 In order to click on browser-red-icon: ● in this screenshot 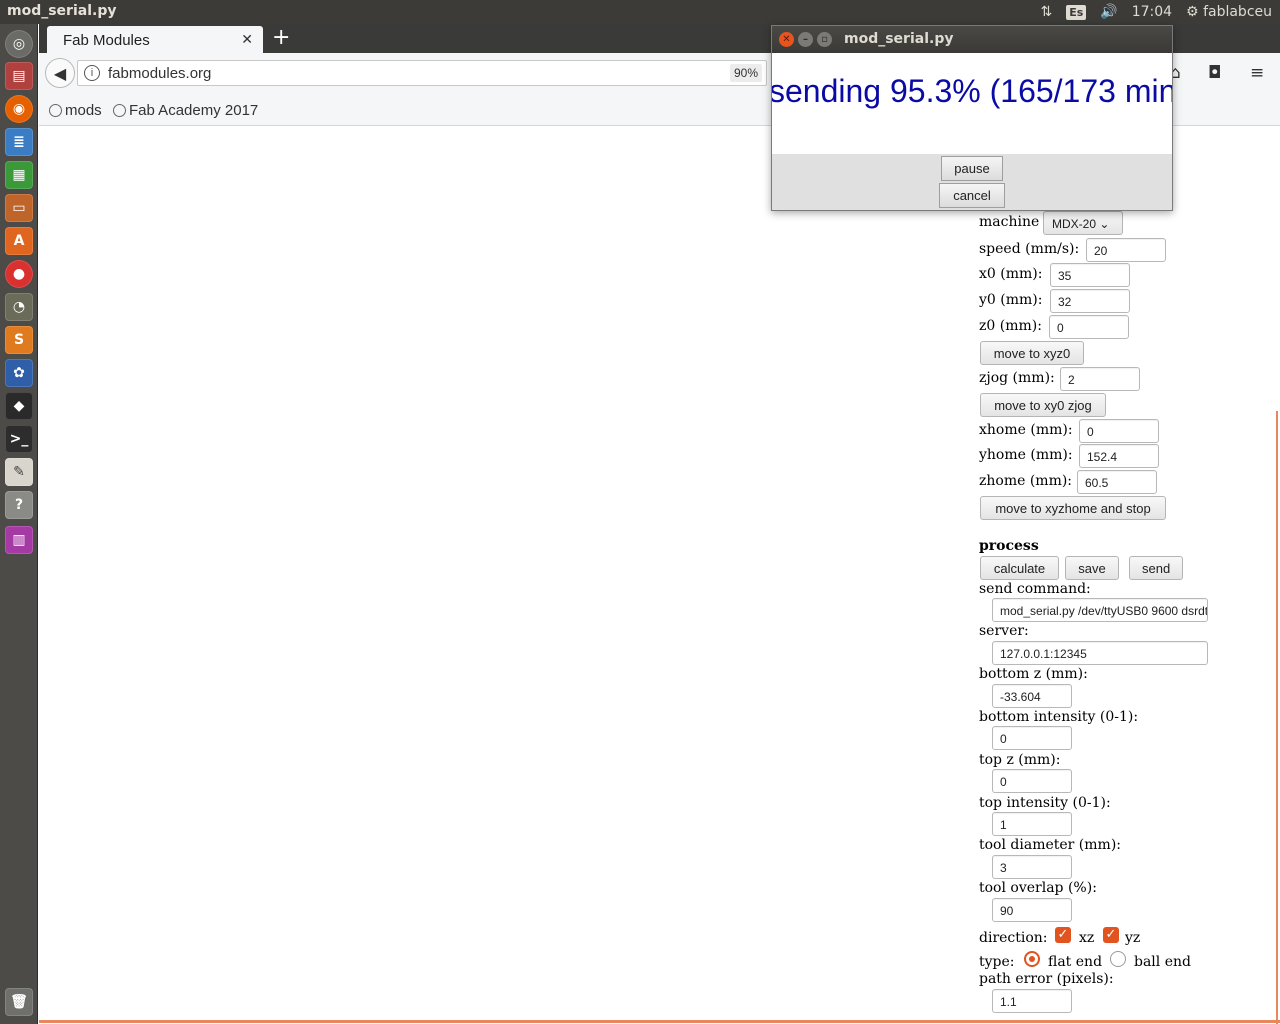, I will do `click(19, 274)`.